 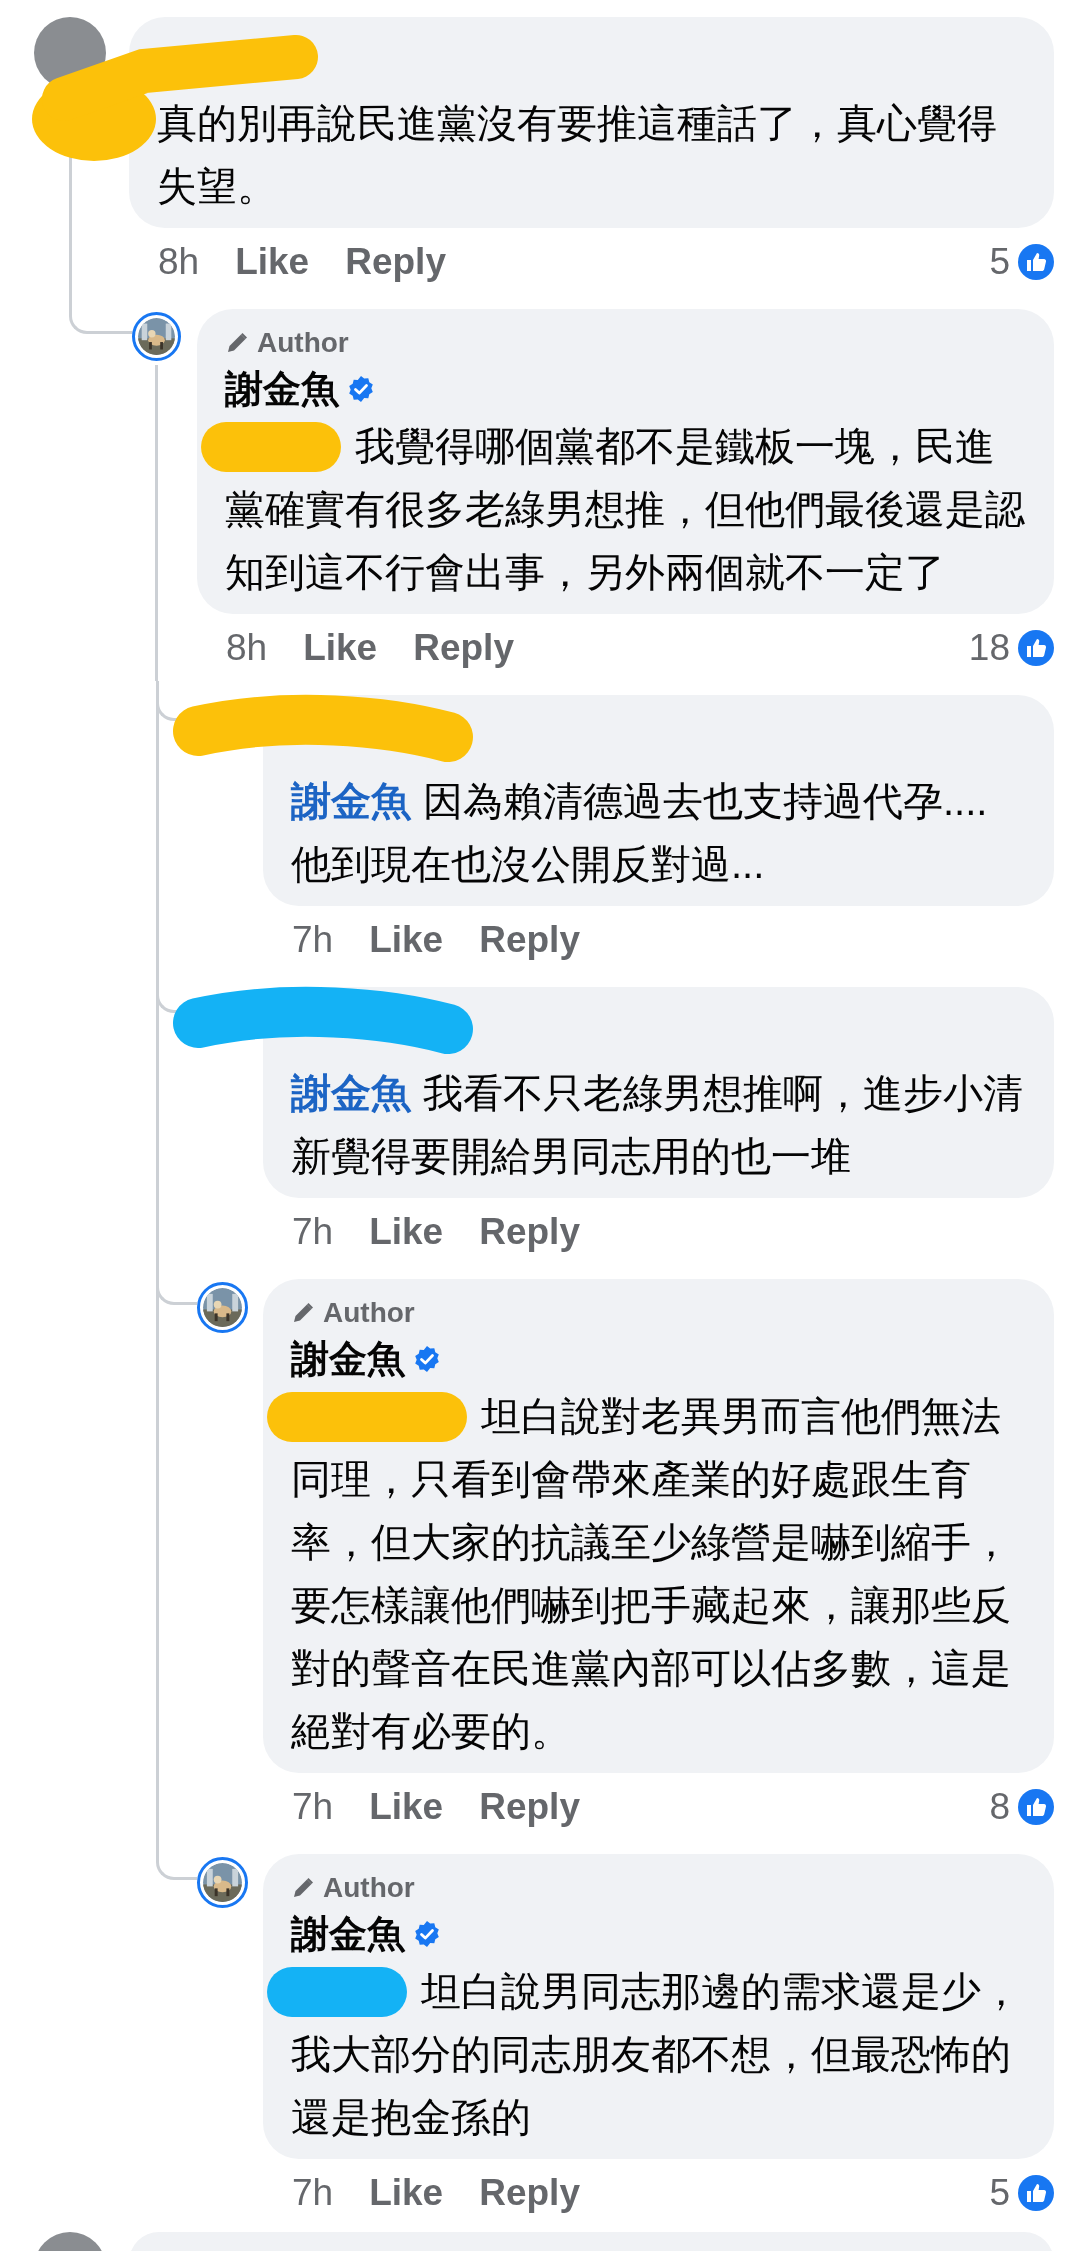 What do you see at coordinates (657, 1125) in the screenshot?
I see `comment-text: 謝金魚 我看不只老綠男想推啊，進步小清新覺得要開給男同志用的也一堆` at bounding box center [657, 1125].